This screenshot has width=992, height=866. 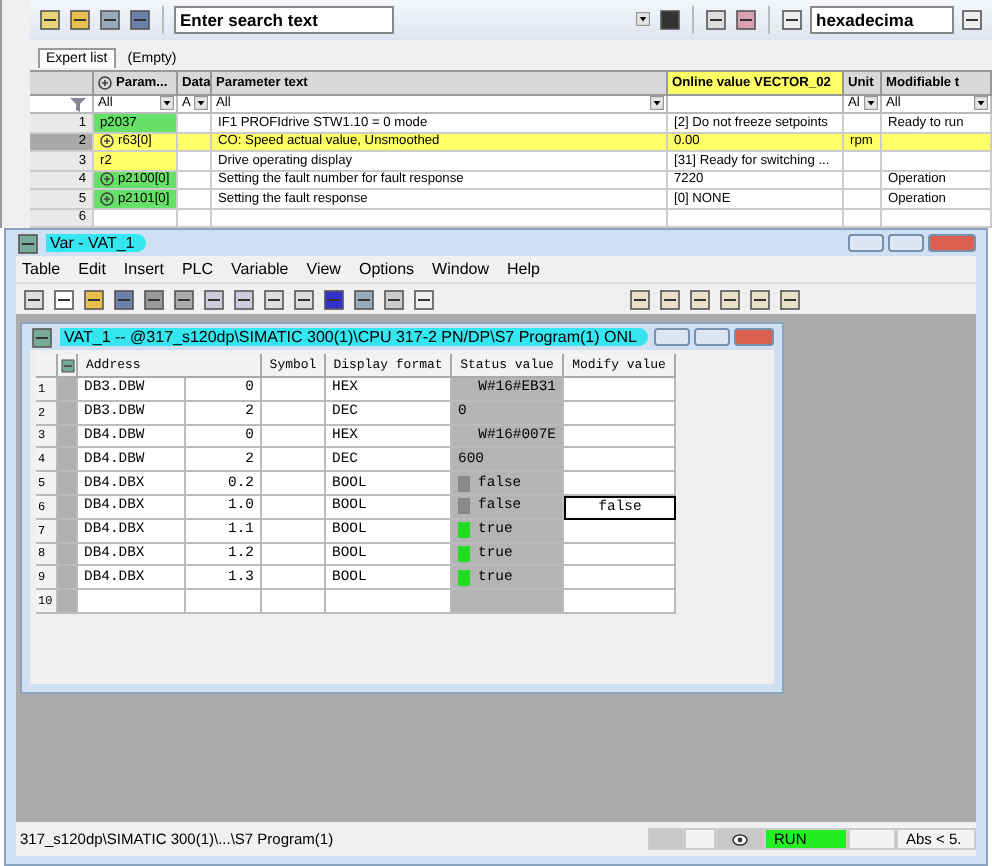 I want to click on window-title: VAT_1 -- @317_s120dp\SIMATIC 300(1)\CPU 317-2 PN/DP\S7 Program(1) ONL, so click(x=354, y=337).